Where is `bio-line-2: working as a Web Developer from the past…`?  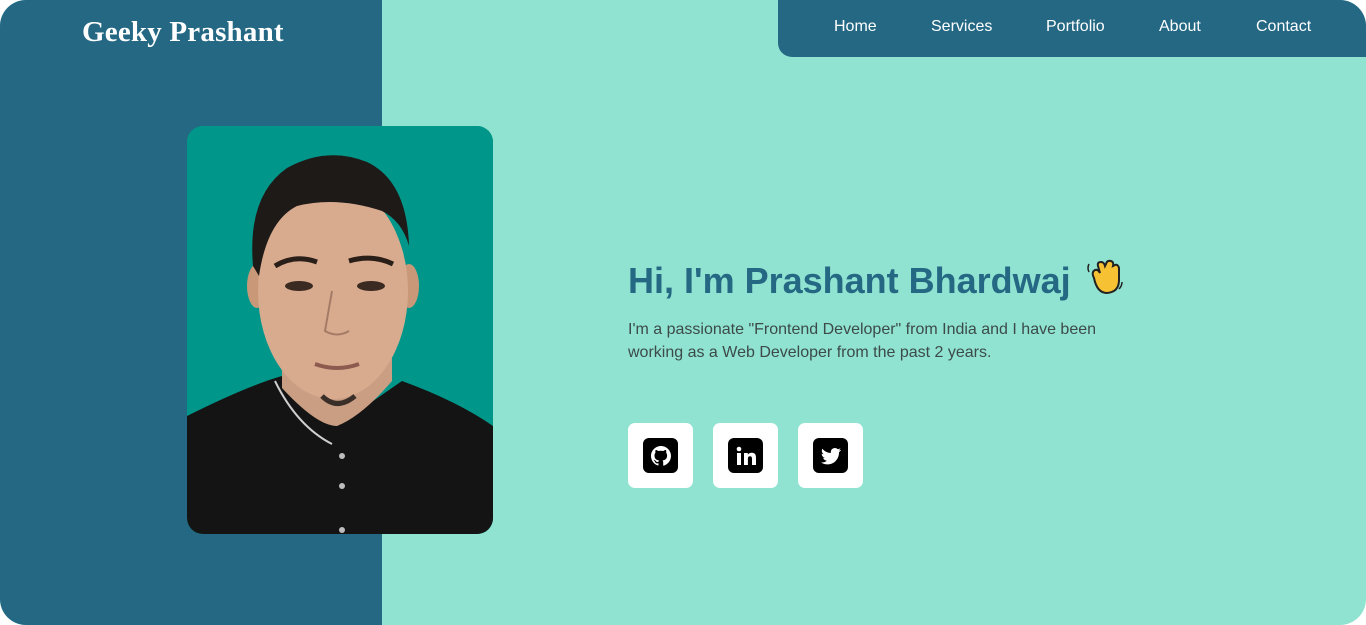 bio-line-2: working as a Web Developer from the past… is located at coordinates (810, 352).